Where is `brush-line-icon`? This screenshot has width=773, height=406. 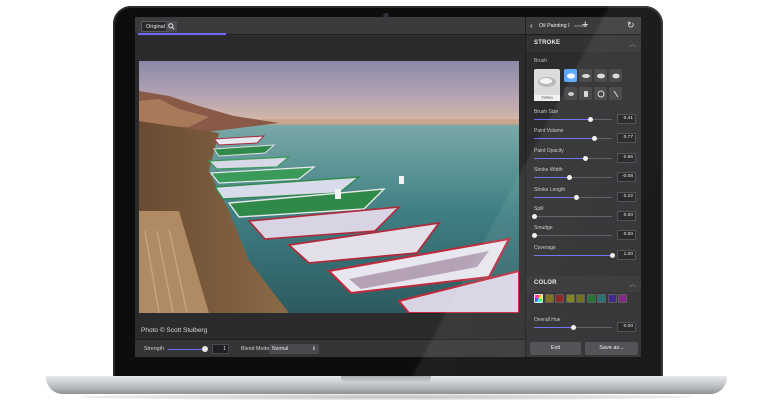 brush-line-icon is located at coordinates (615, 93).